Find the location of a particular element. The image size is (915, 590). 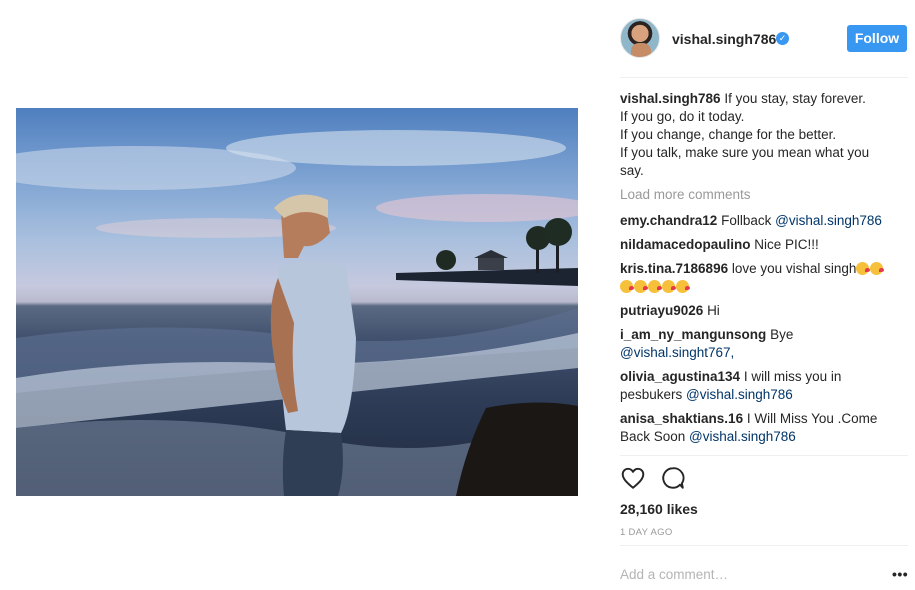

header-username: vishal.singh786 is located at coordinates (724, 39).